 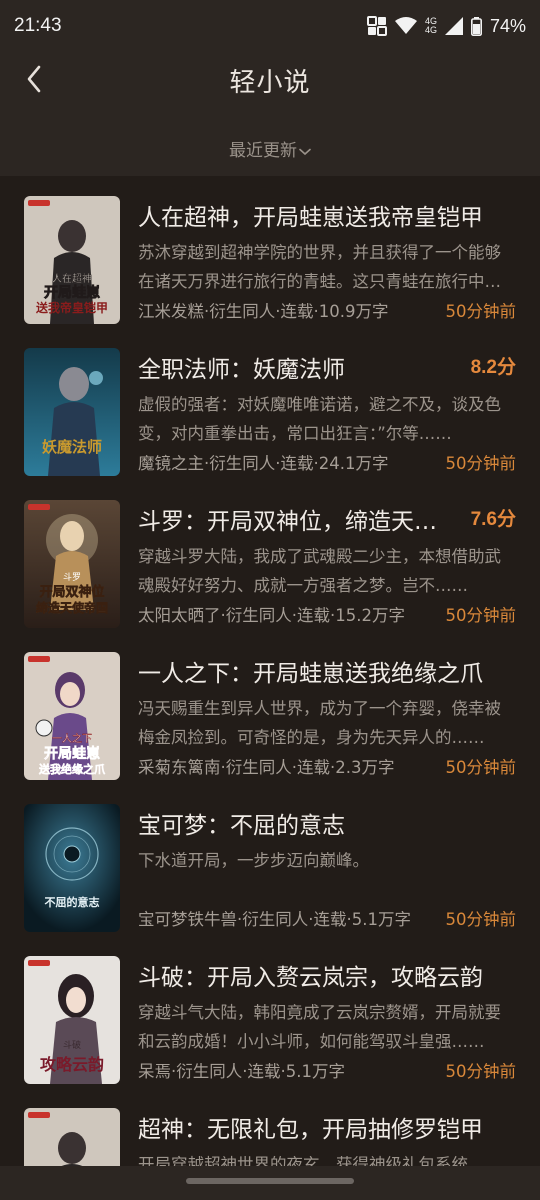 What do you see at coordinates (263, 463) in the screenshot?
I see `book-meta: 魔镜之主·衍生同人·连载·24.1万字` at bounding box center [263, 463].